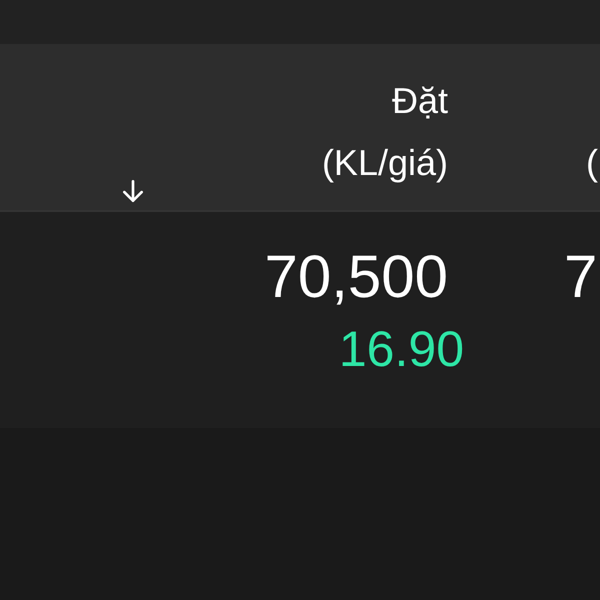 The image size is (600, 600). Describe the element at coordinates (592, 163) in the screenshot. I see `column-header: (` at that location.